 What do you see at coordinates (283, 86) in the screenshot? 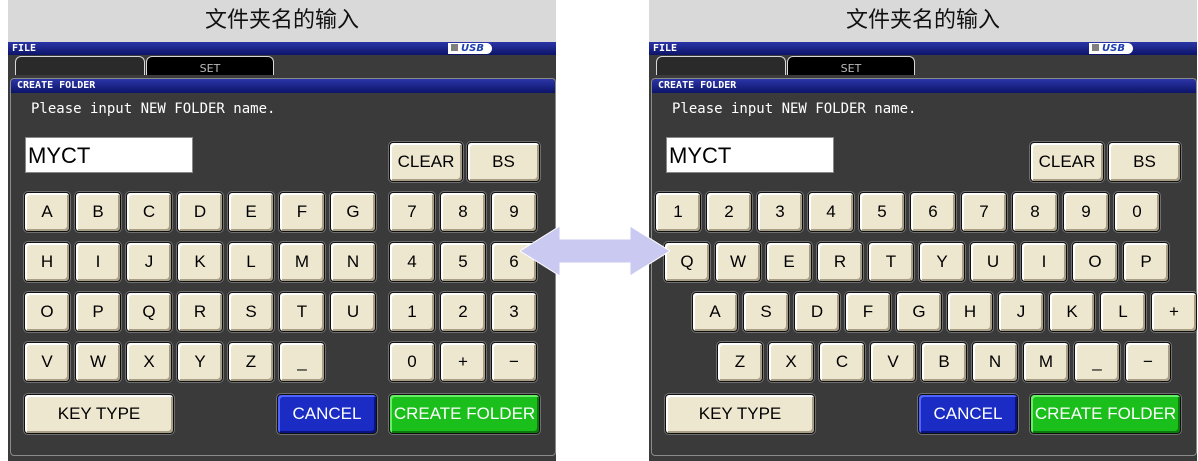
I see `dialog-title: CREATE FOLDER` at bounding box center [283, 86].